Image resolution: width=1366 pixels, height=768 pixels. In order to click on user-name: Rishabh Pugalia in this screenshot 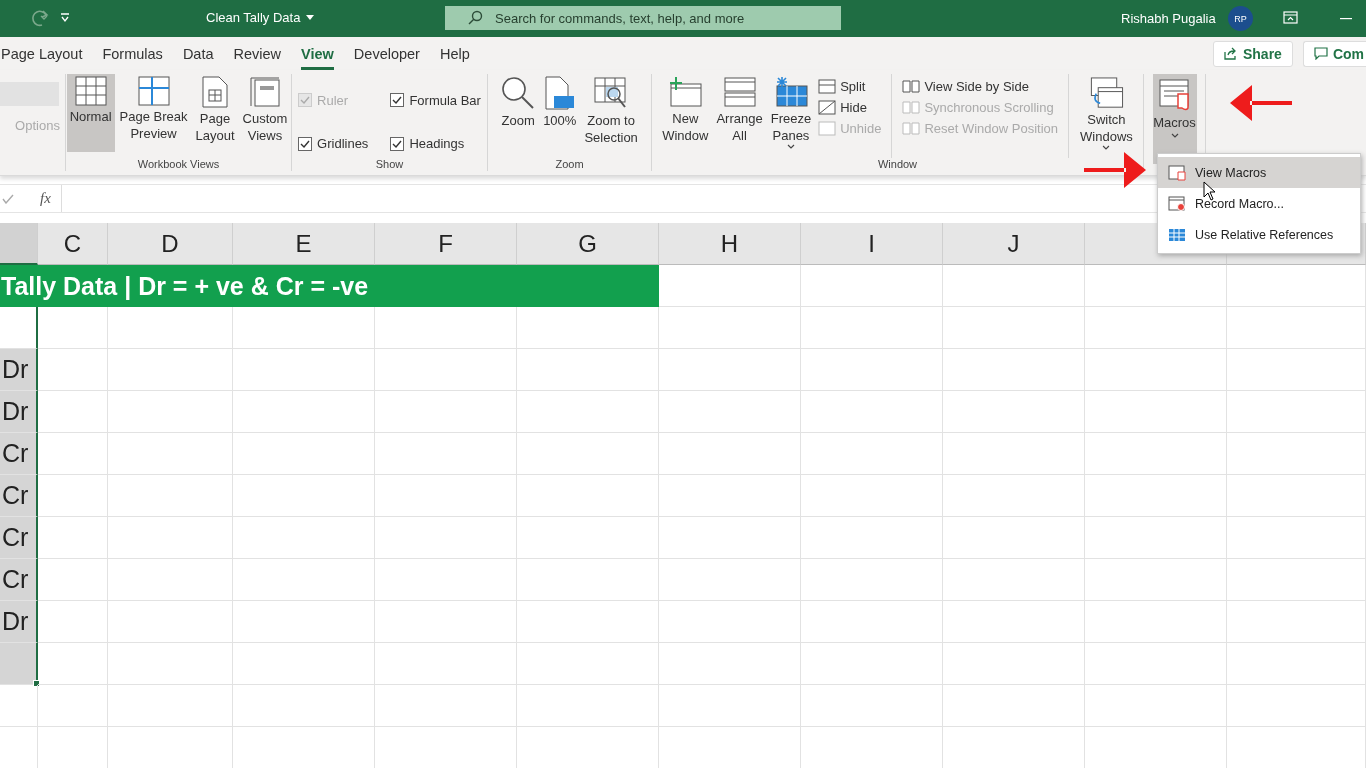, I will do `click(1168, 18)`.